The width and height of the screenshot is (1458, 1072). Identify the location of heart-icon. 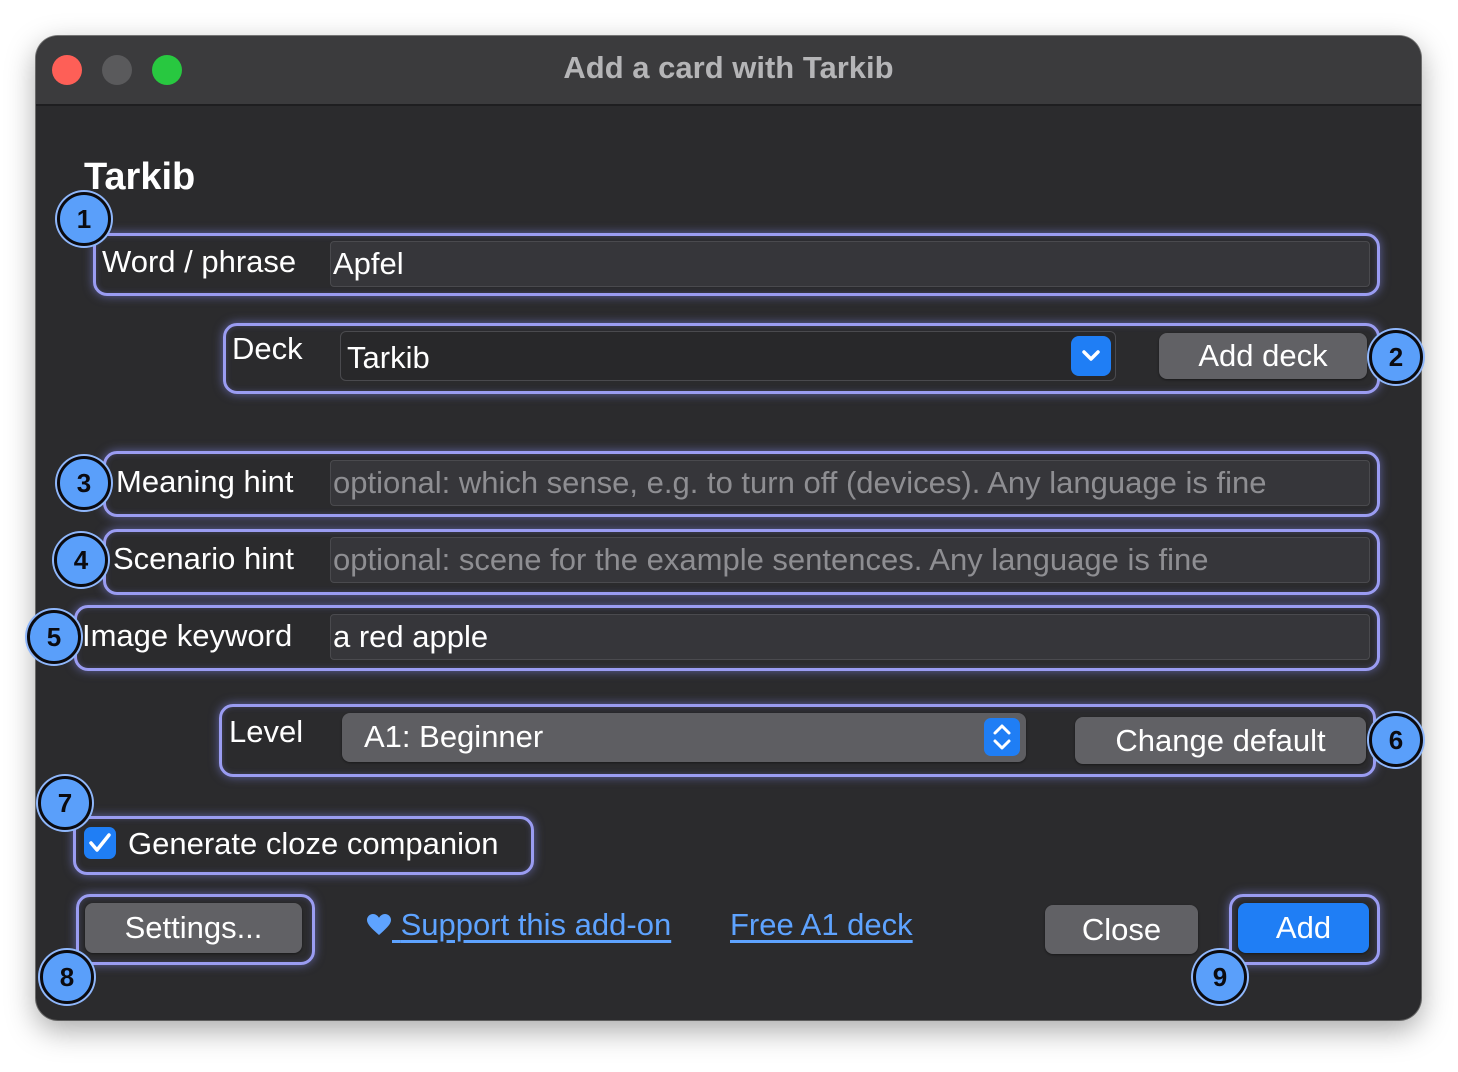
(379, 924).